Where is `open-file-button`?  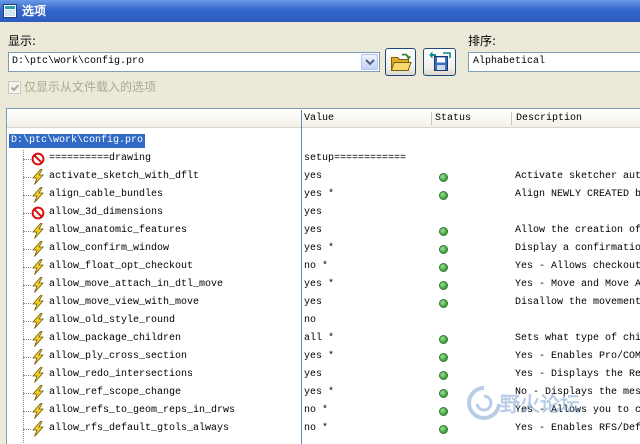 open-file-button is located at coordinates (400, 62).